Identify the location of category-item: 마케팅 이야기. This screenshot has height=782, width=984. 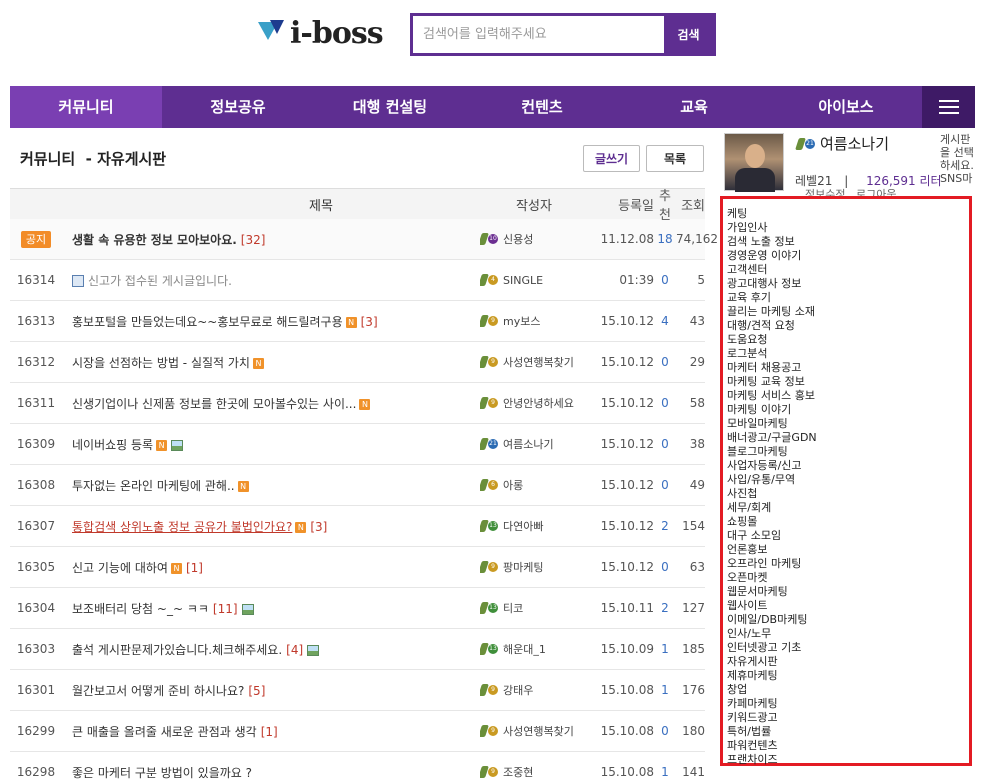
(848, 410).